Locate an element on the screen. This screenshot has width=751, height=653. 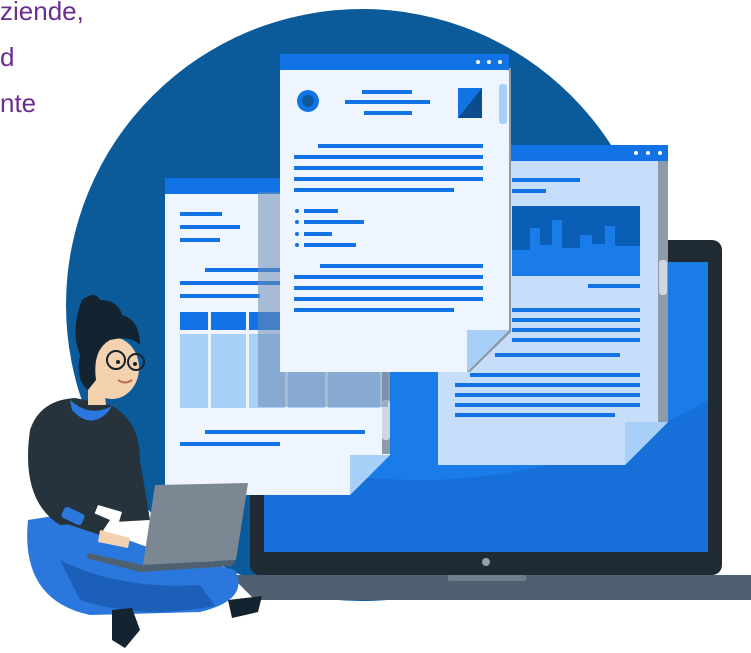
center-card-header is located at coordinates (394, 62).